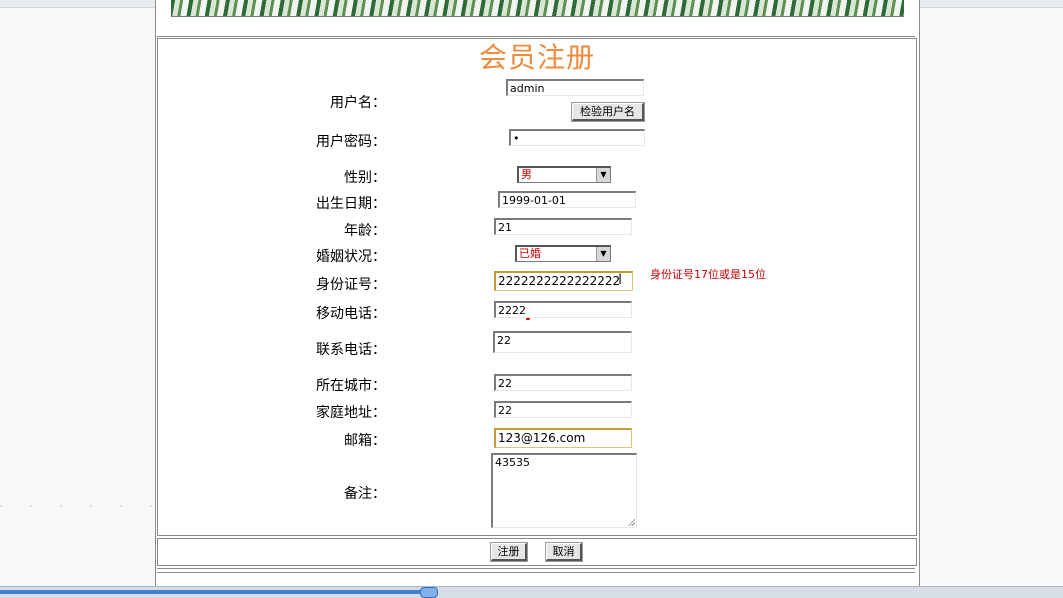 This screenshot has width=1063, height=598. What do you see at coordinates (563, 438) in the screenshot?
I see `email-input: 123@126.com` at bounding box center [563, 438].